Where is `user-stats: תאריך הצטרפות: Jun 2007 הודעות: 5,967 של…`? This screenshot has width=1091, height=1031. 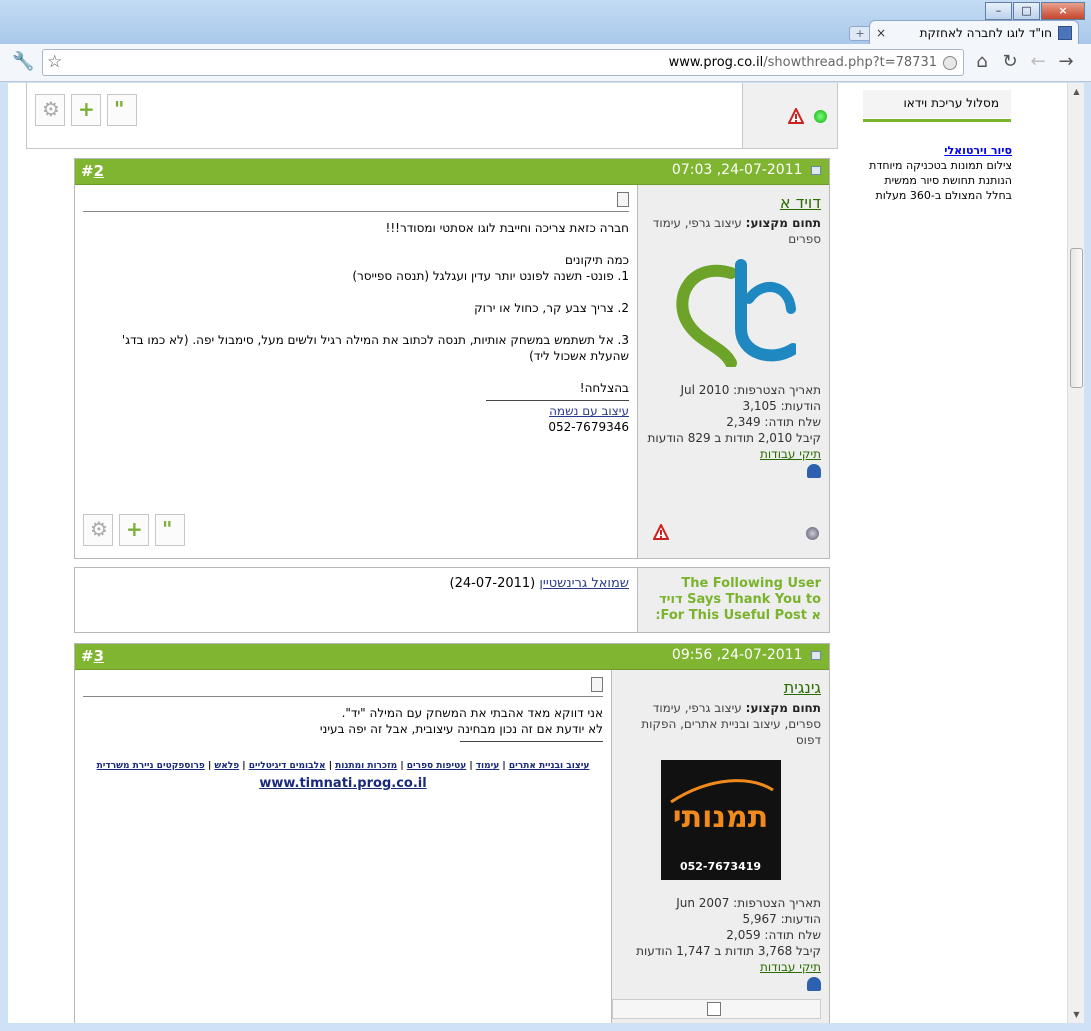
user-stats: תאריך הצטרפות: Jun 2007 הודעות: 5,967 של… is located at coordinates (720, 945).